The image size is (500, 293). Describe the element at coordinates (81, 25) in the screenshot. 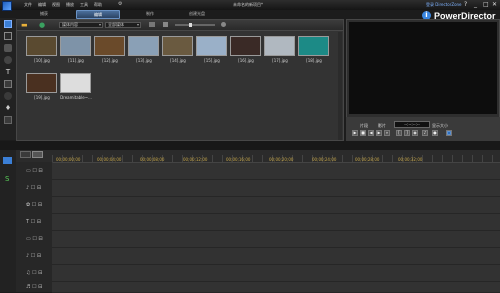

I see `library-filter-dropdown: 媒体内容` at that location.